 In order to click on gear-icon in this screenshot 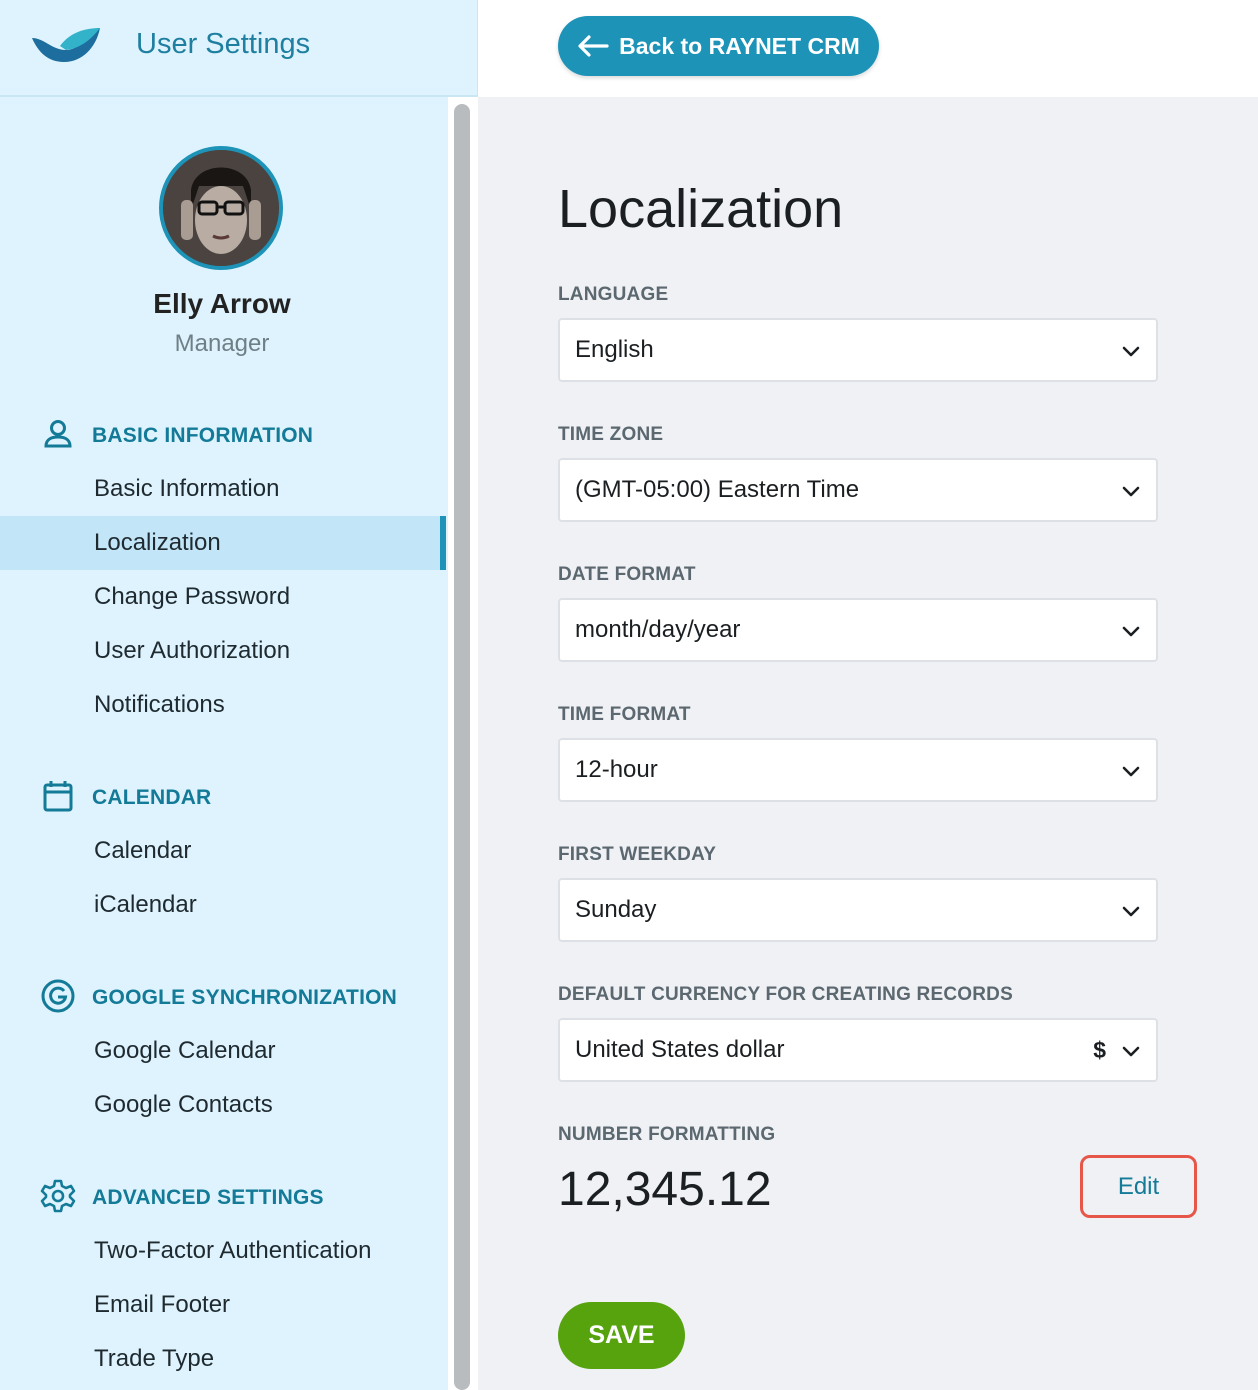, I will do `click(58, 1196)`.